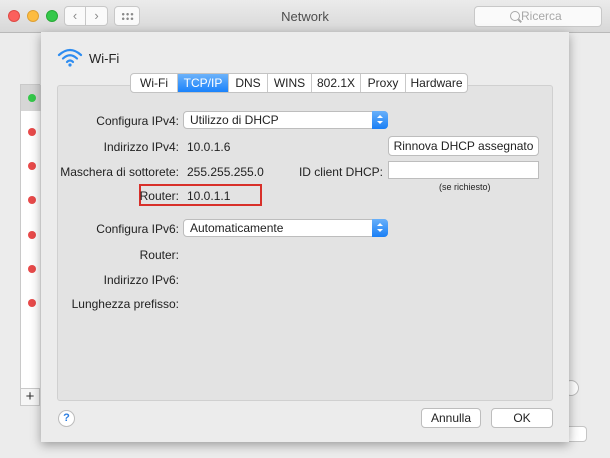 This screenshot has height=458, width=610. I want to click on subnet-mask-value: 255.255.255.0, so click(225, 172).